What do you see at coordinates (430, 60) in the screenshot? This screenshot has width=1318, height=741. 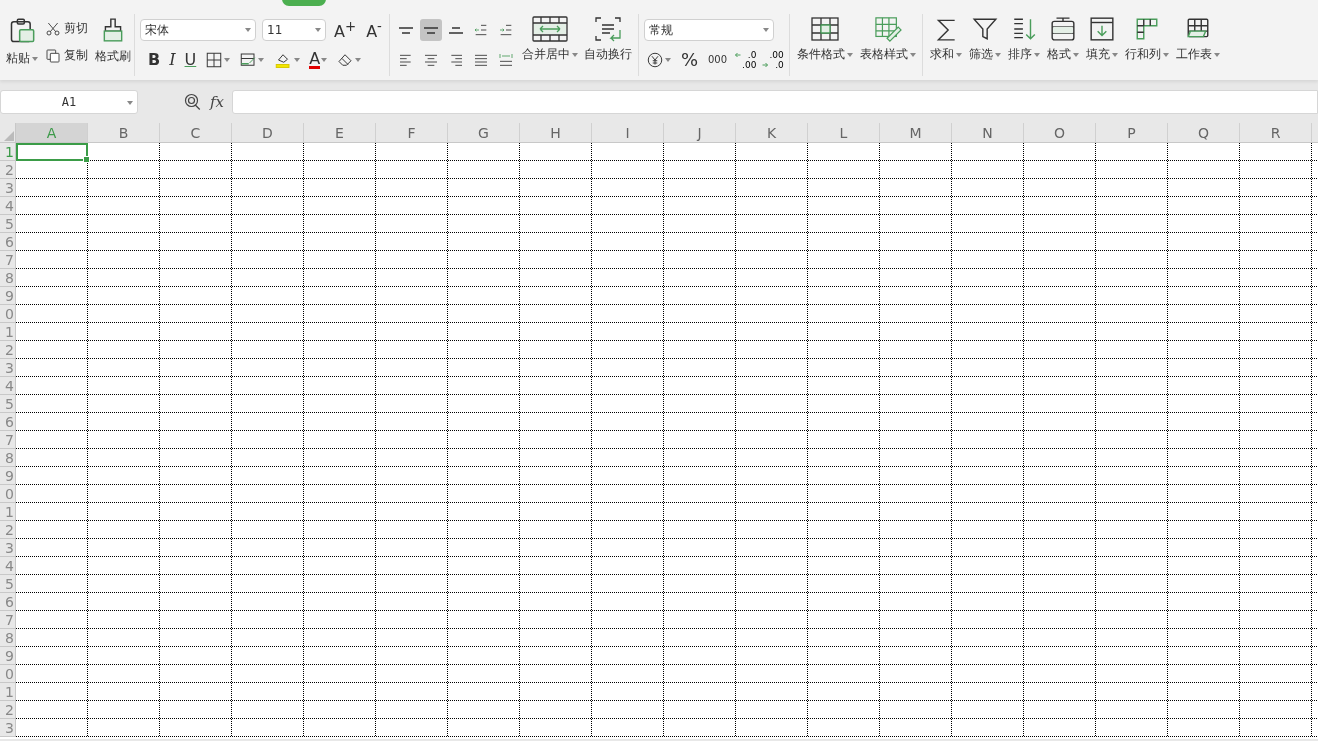 I see `align-center-icon` at bounding box center [430, 60].